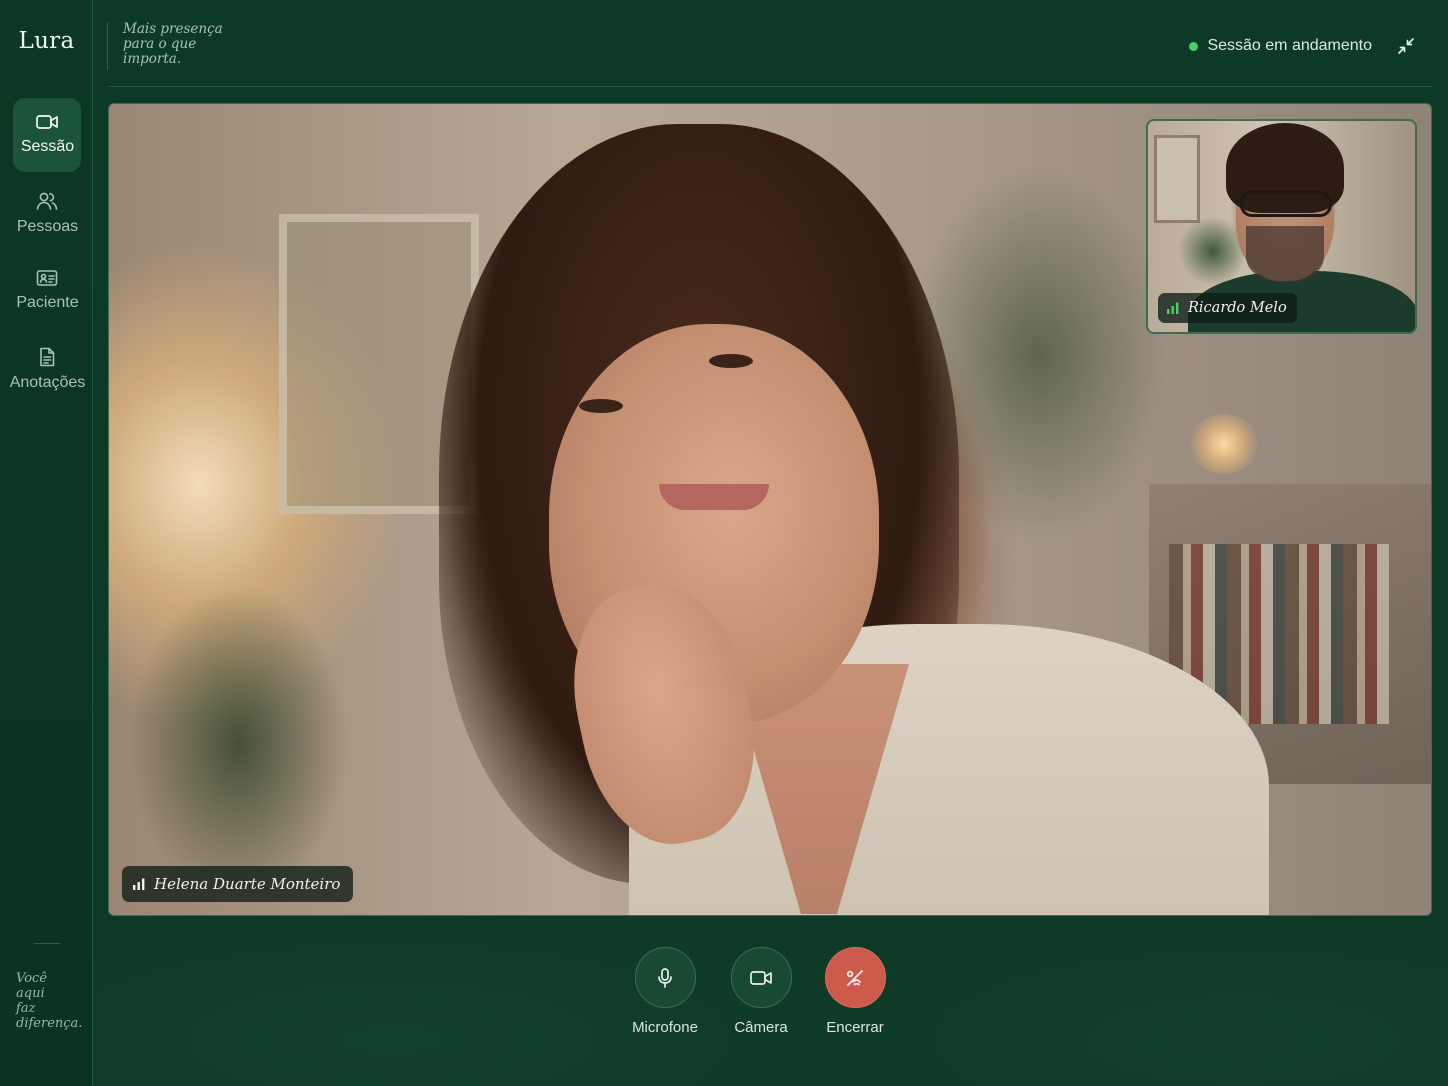  Describe the element at coordinates (239, 744) in the screenshot. I see `background-plant` at that location.